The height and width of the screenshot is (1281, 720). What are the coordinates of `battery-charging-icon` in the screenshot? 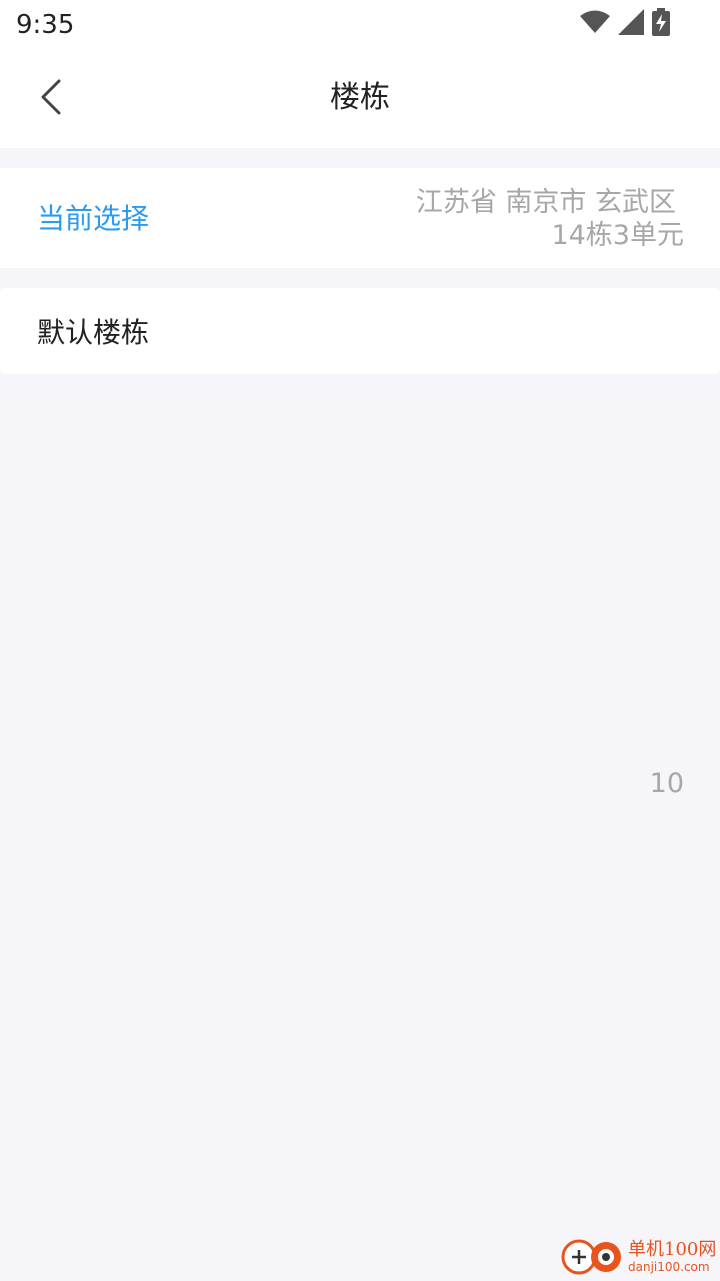 It's located at (661, 24).